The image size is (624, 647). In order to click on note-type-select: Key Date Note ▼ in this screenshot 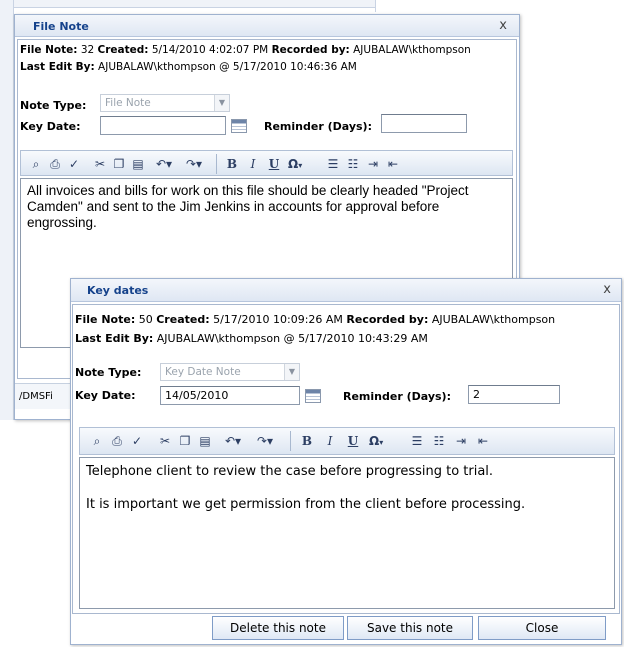, I will do `click(230, 372)`.